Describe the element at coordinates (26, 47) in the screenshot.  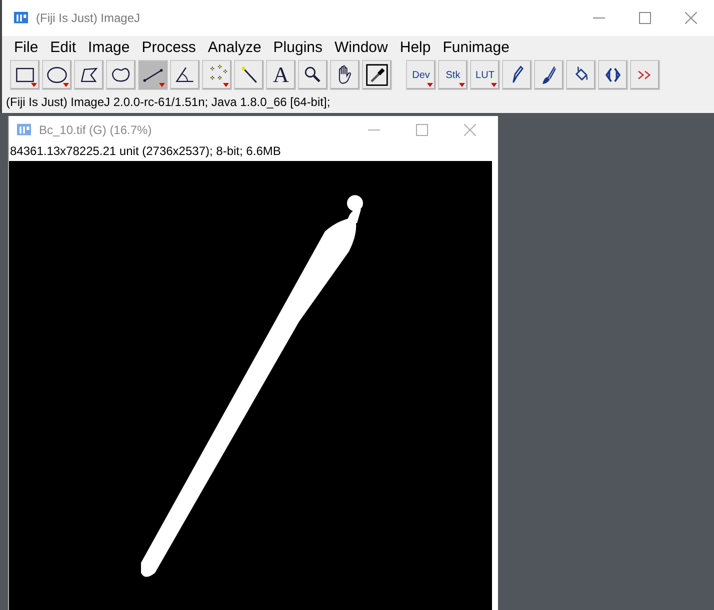
I see `menu-item: File` at that location.